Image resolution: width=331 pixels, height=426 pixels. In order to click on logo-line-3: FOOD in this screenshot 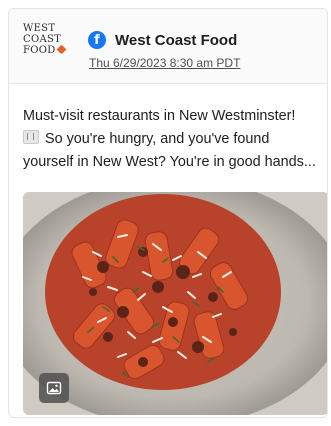, I will do `click(39, 50)`.